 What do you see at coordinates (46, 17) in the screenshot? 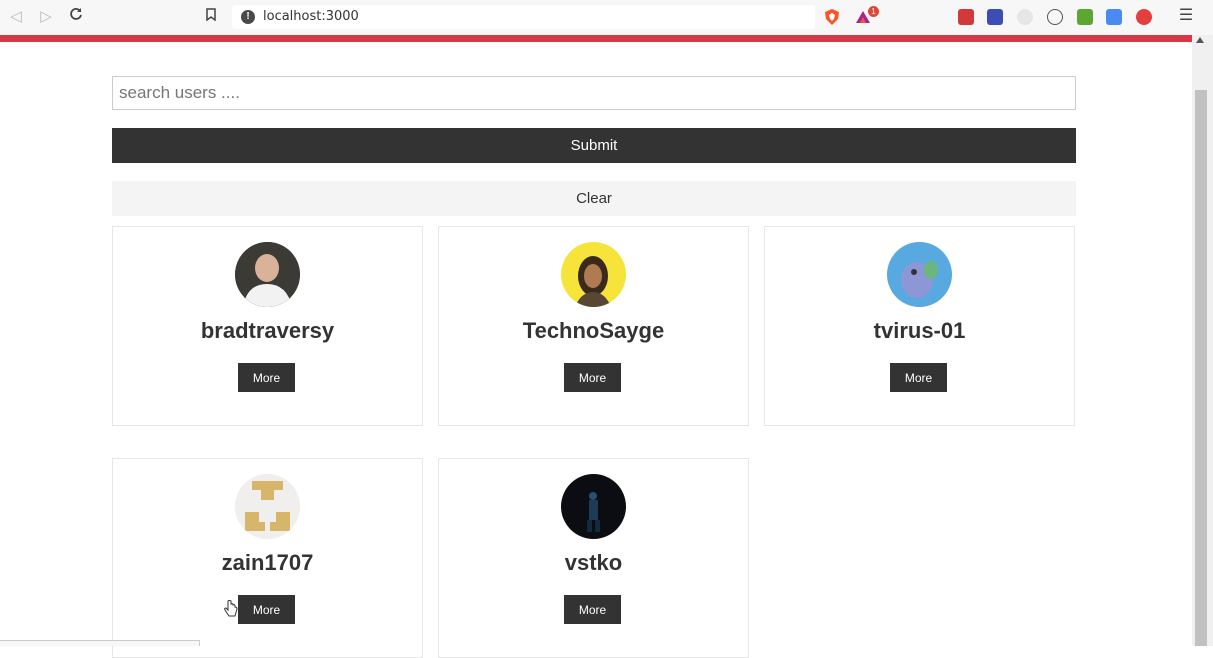
I see `forward-icon: ▷` at bounding box center [46, 17].